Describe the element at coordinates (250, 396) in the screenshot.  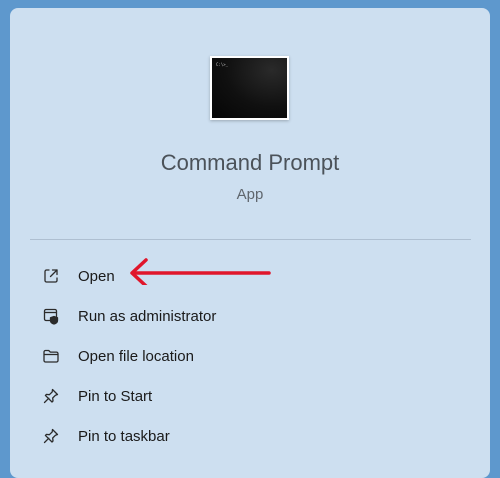
I see `pin-to-start-menu-item: Pin to Start` at that location.